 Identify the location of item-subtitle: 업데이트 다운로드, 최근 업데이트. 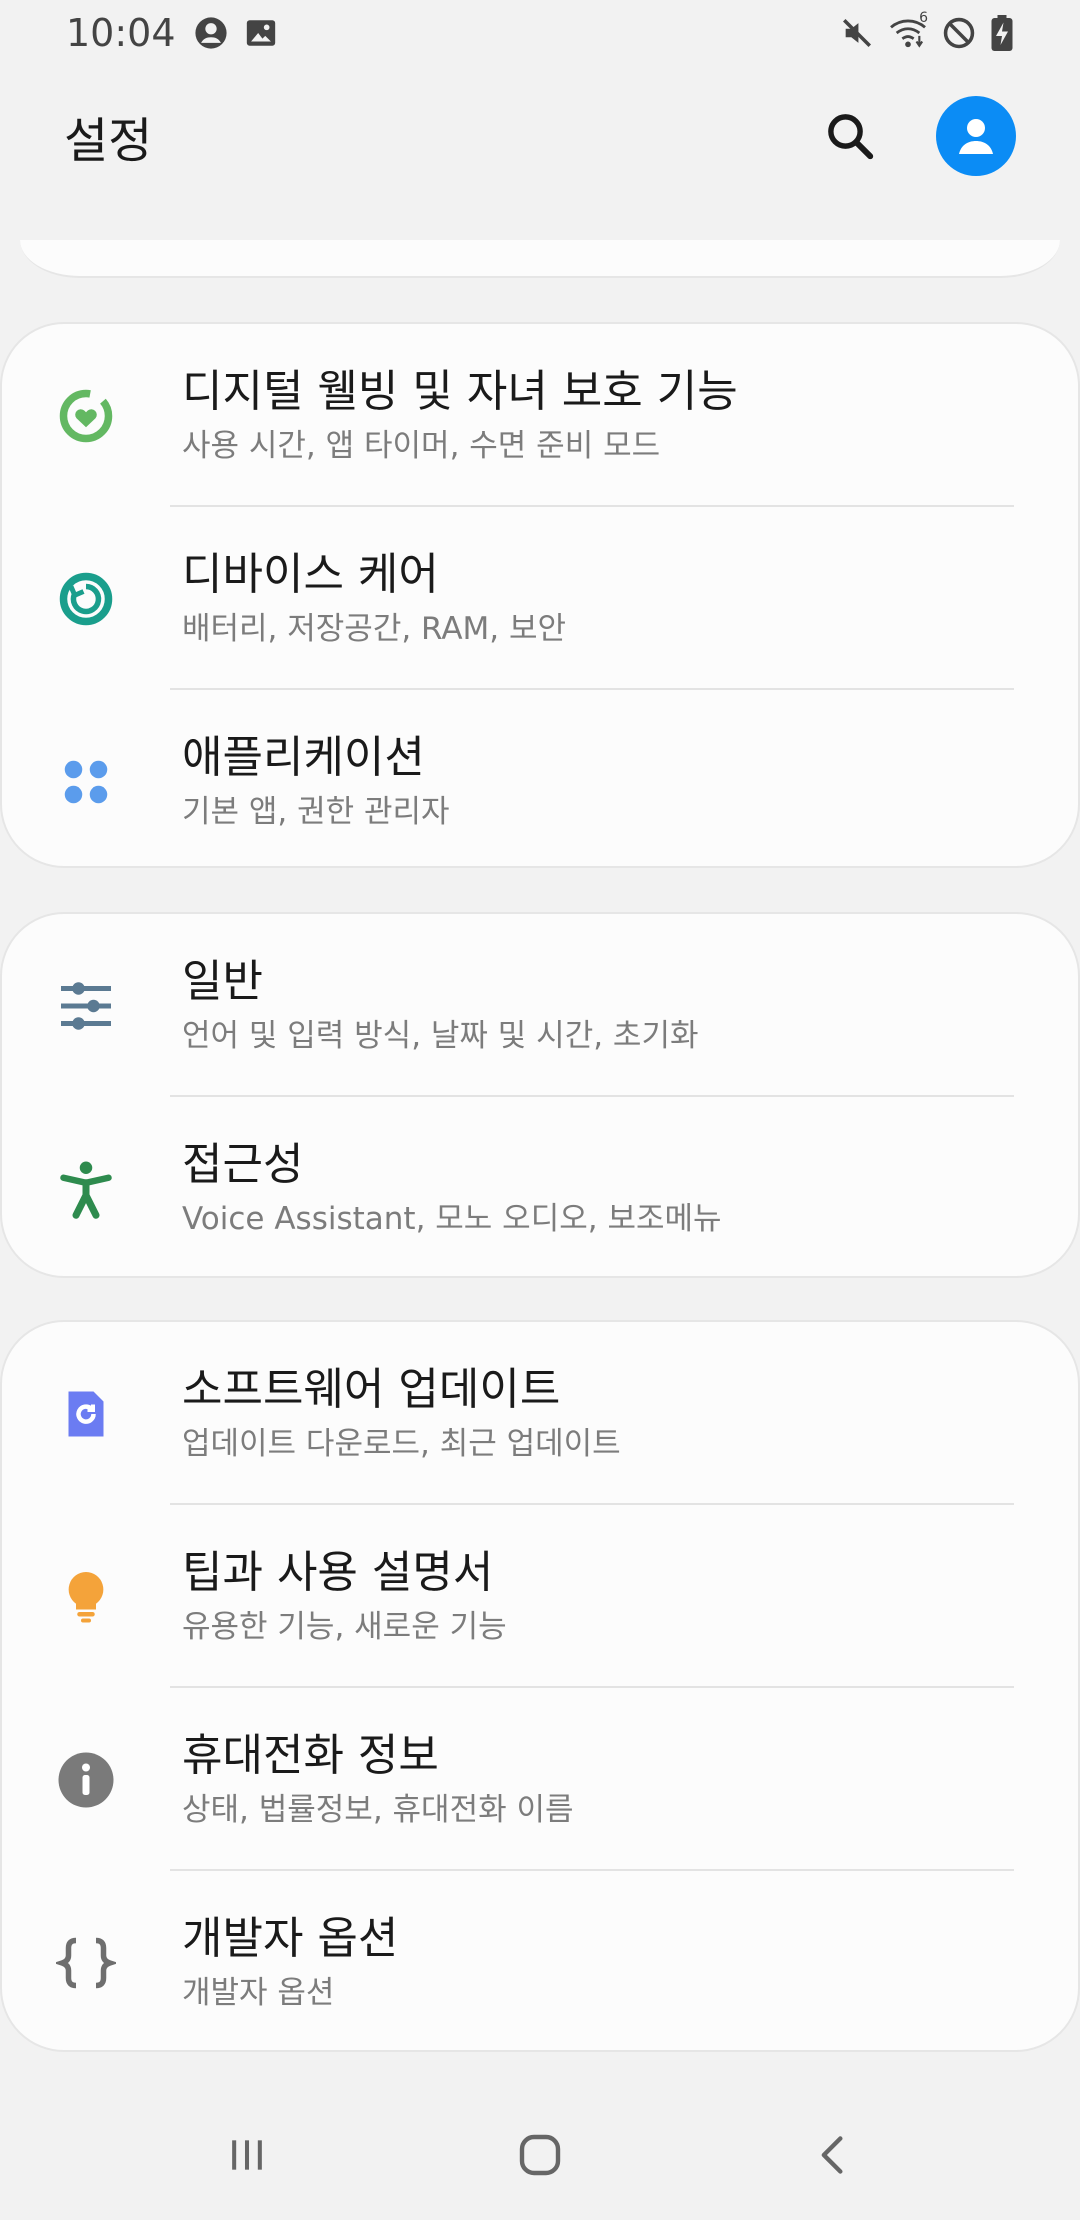
(401, 1443).